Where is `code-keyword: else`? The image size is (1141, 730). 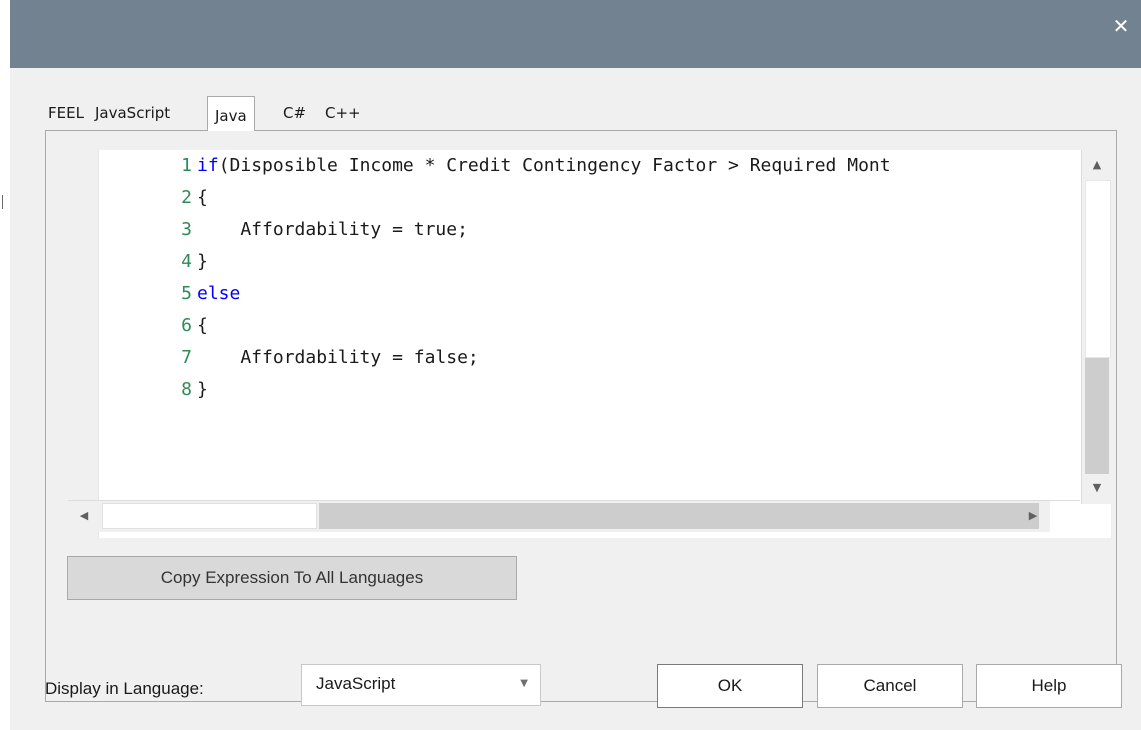 code-keyword: else is located at coordinates (219, 293).